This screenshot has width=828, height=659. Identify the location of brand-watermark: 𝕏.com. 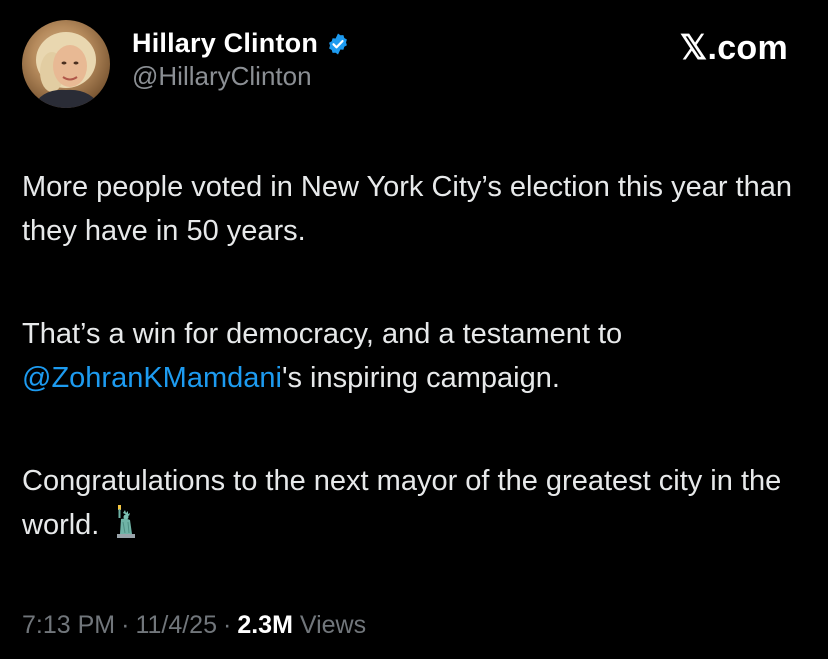
(733, 48).